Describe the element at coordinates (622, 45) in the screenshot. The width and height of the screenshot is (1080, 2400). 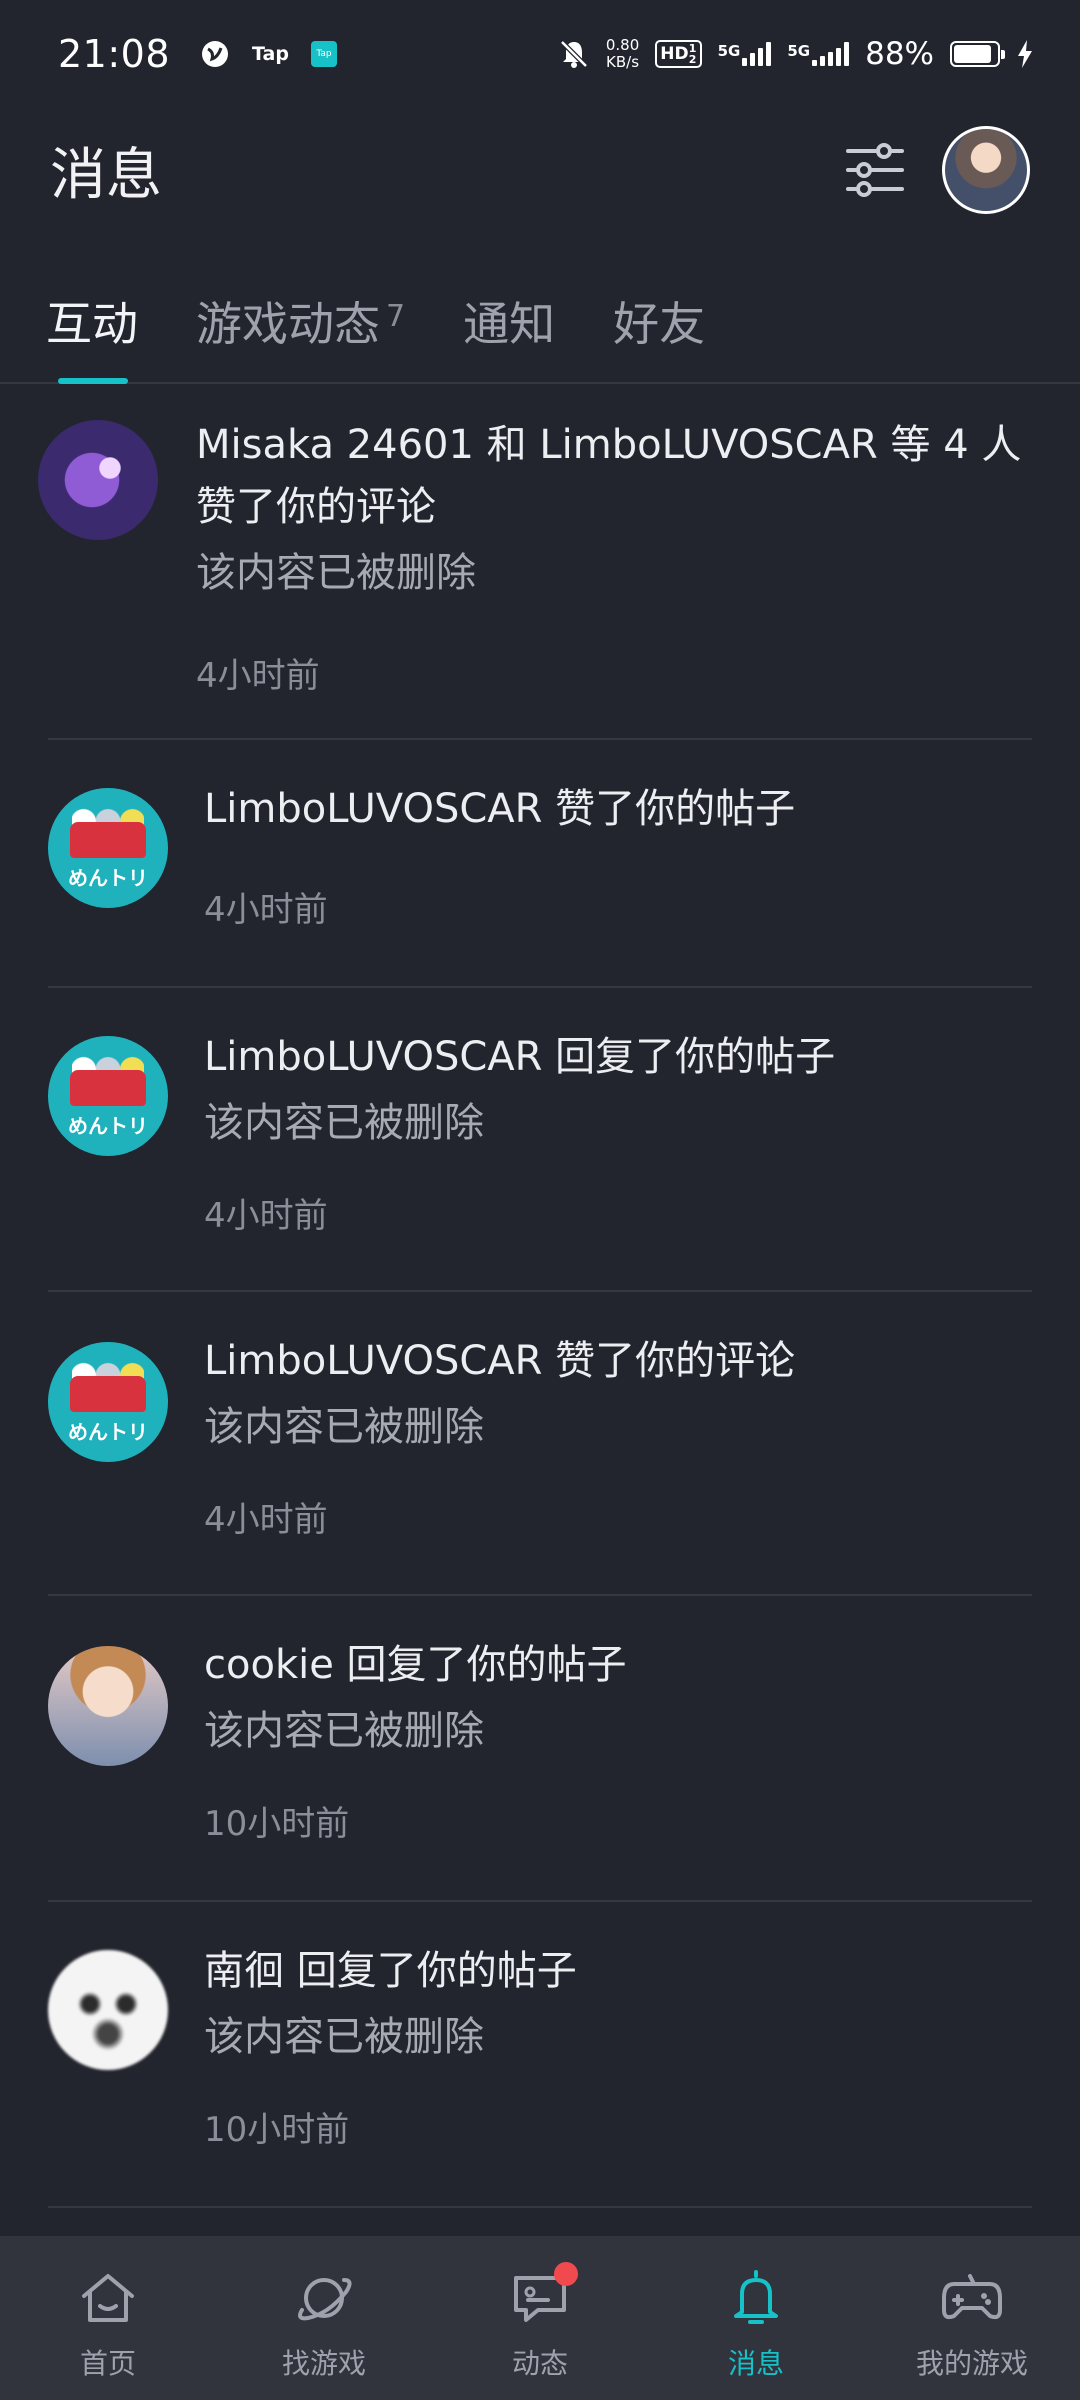
I see `net-speed-value: 0.80` at that location.